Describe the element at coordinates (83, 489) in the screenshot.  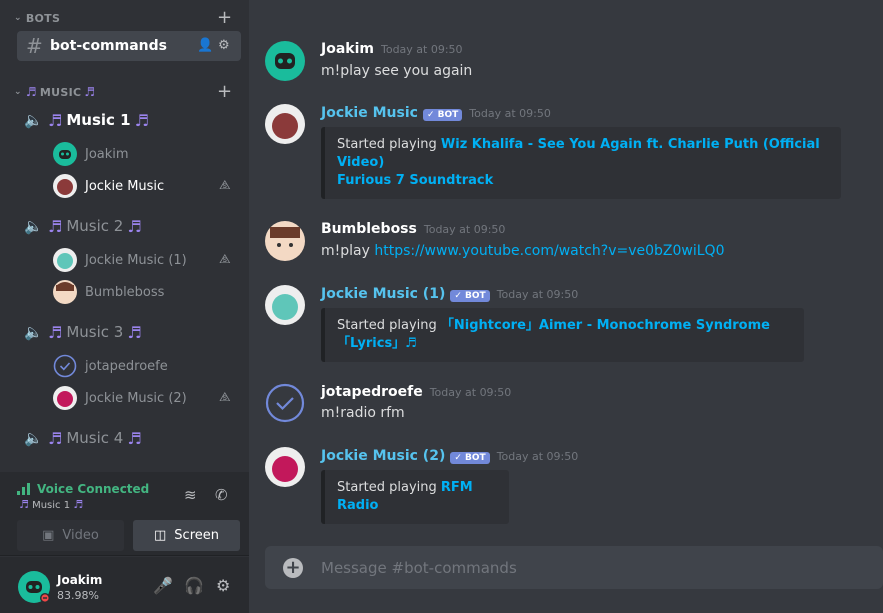
I see `voice-status: Voice Connected` at that location.